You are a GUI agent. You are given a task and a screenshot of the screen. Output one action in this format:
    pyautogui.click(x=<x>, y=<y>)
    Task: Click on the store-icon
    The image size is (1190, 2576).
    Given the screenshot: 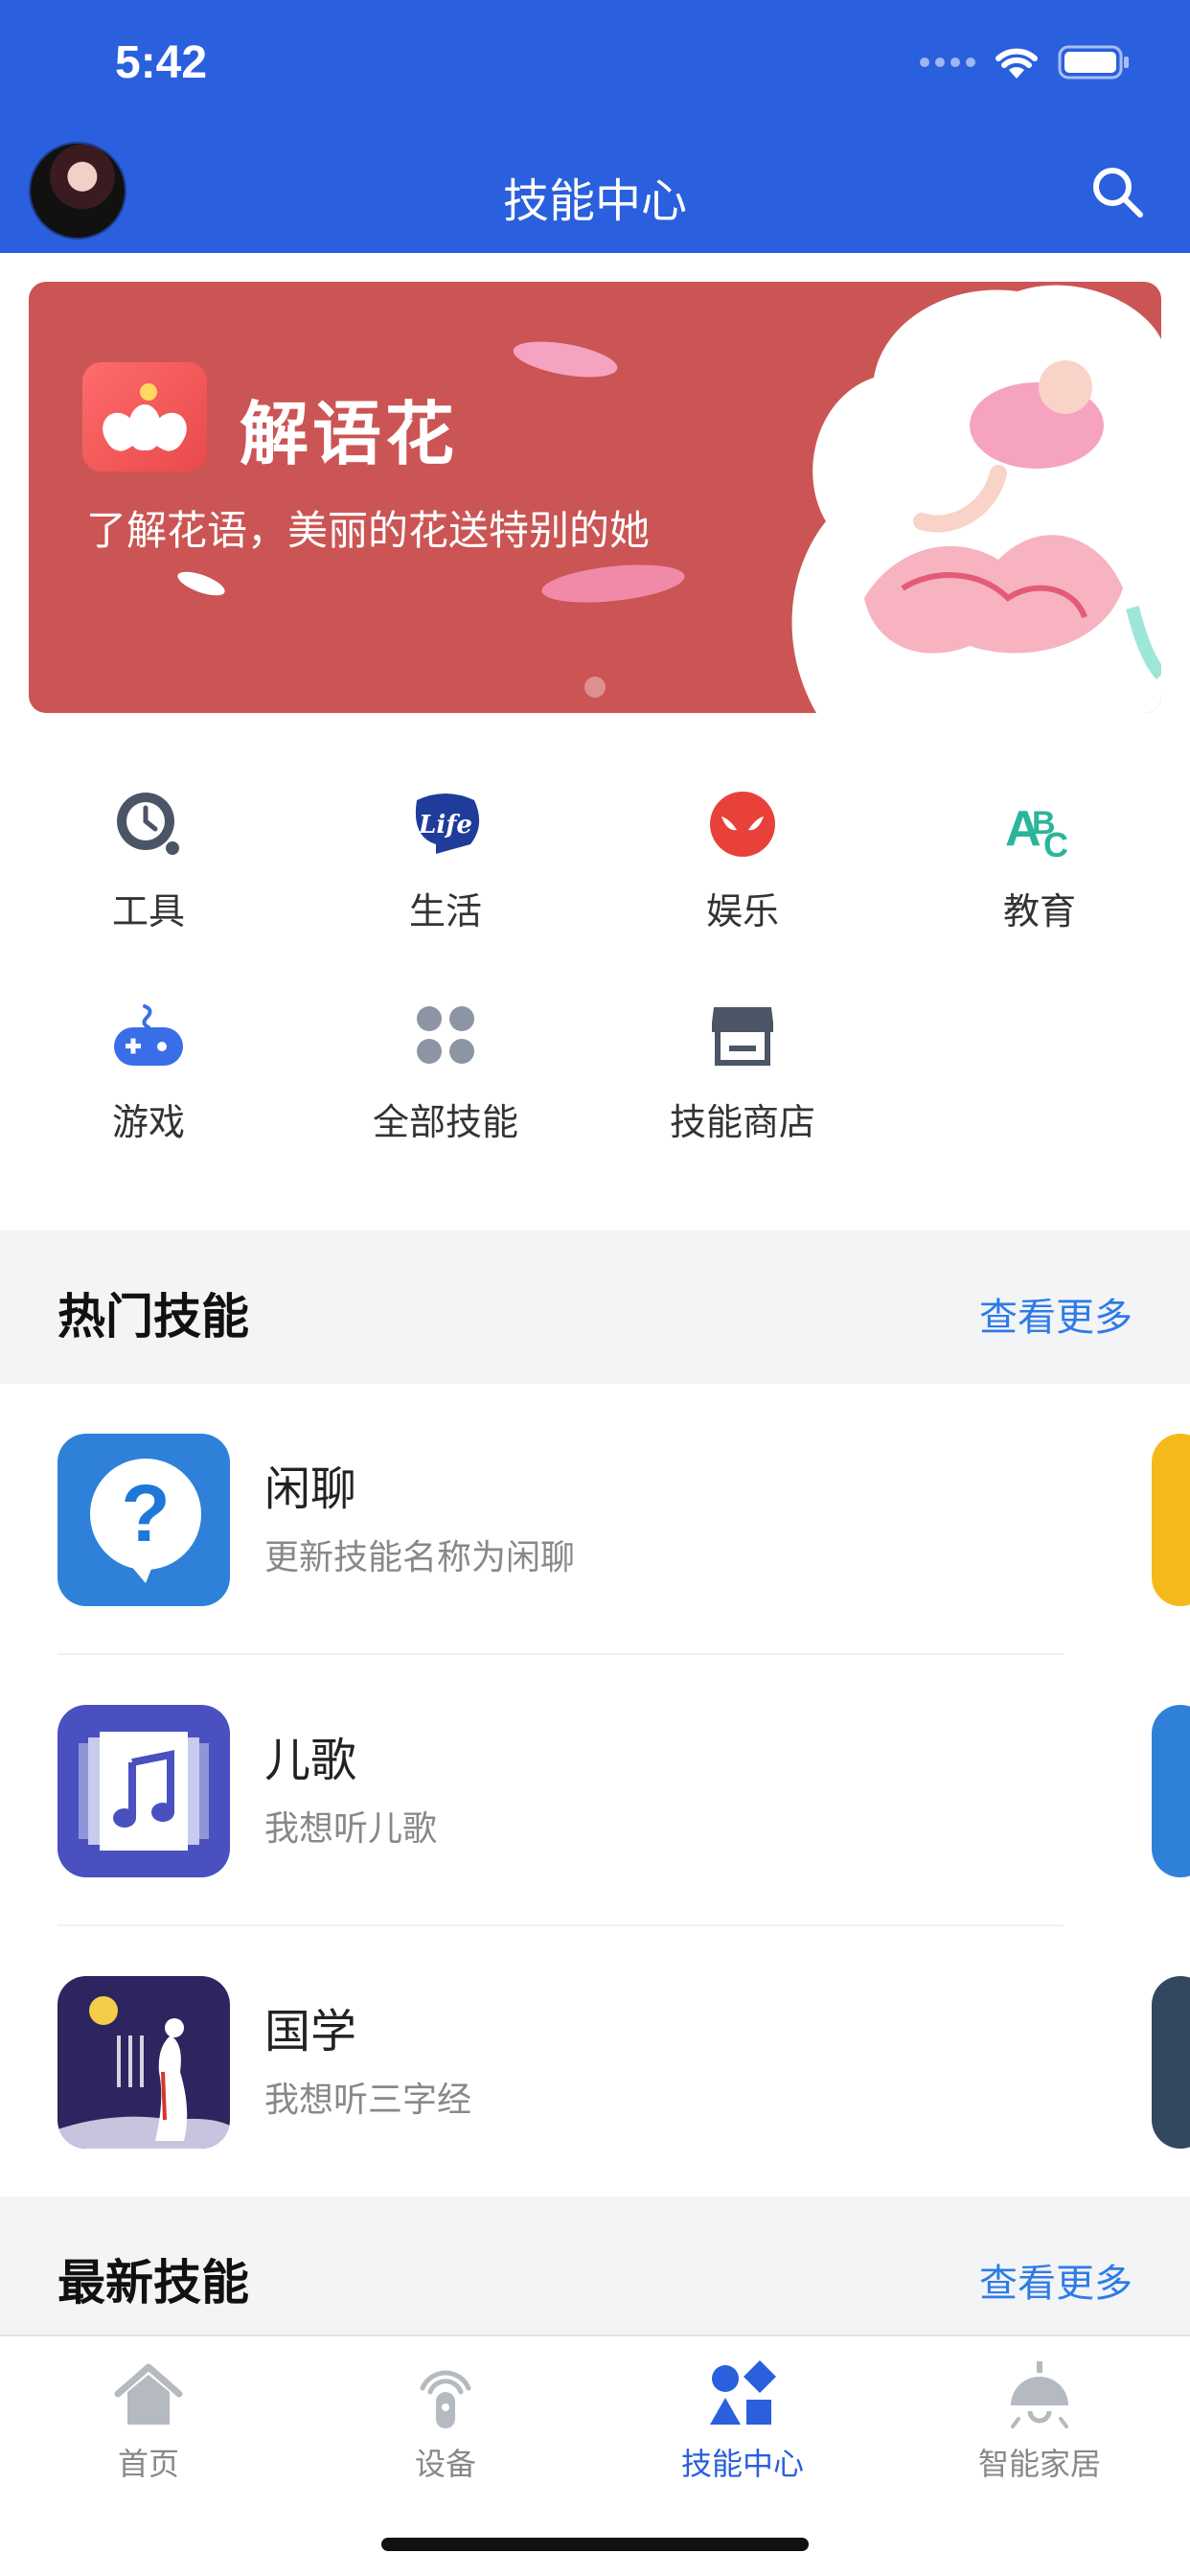 What is the action you would take?
    pyautogui.click(x=743, y=1035)
    